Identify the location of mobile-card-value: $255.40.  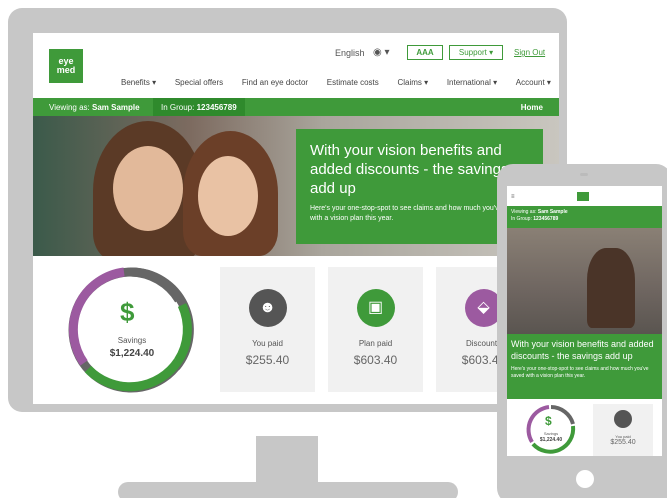
(623, 442).